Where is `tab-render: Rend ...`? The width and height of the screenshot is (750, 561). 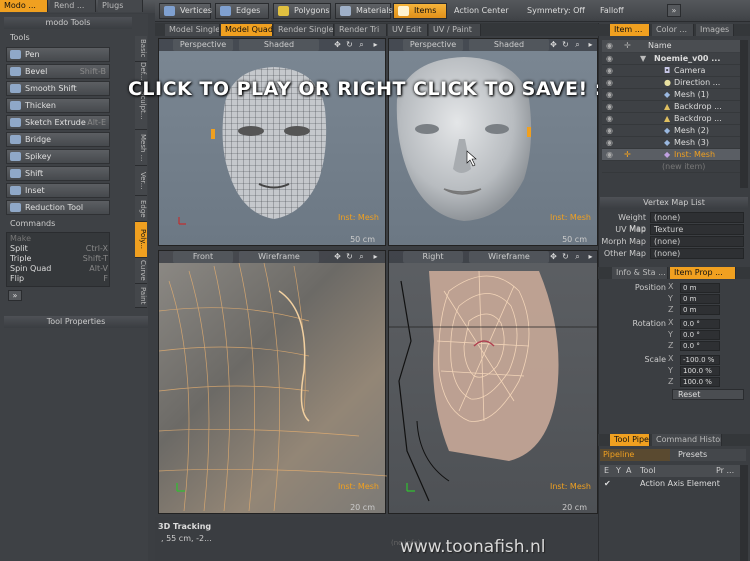
tab-render: Rend ... is located at coordinates (73, 6).